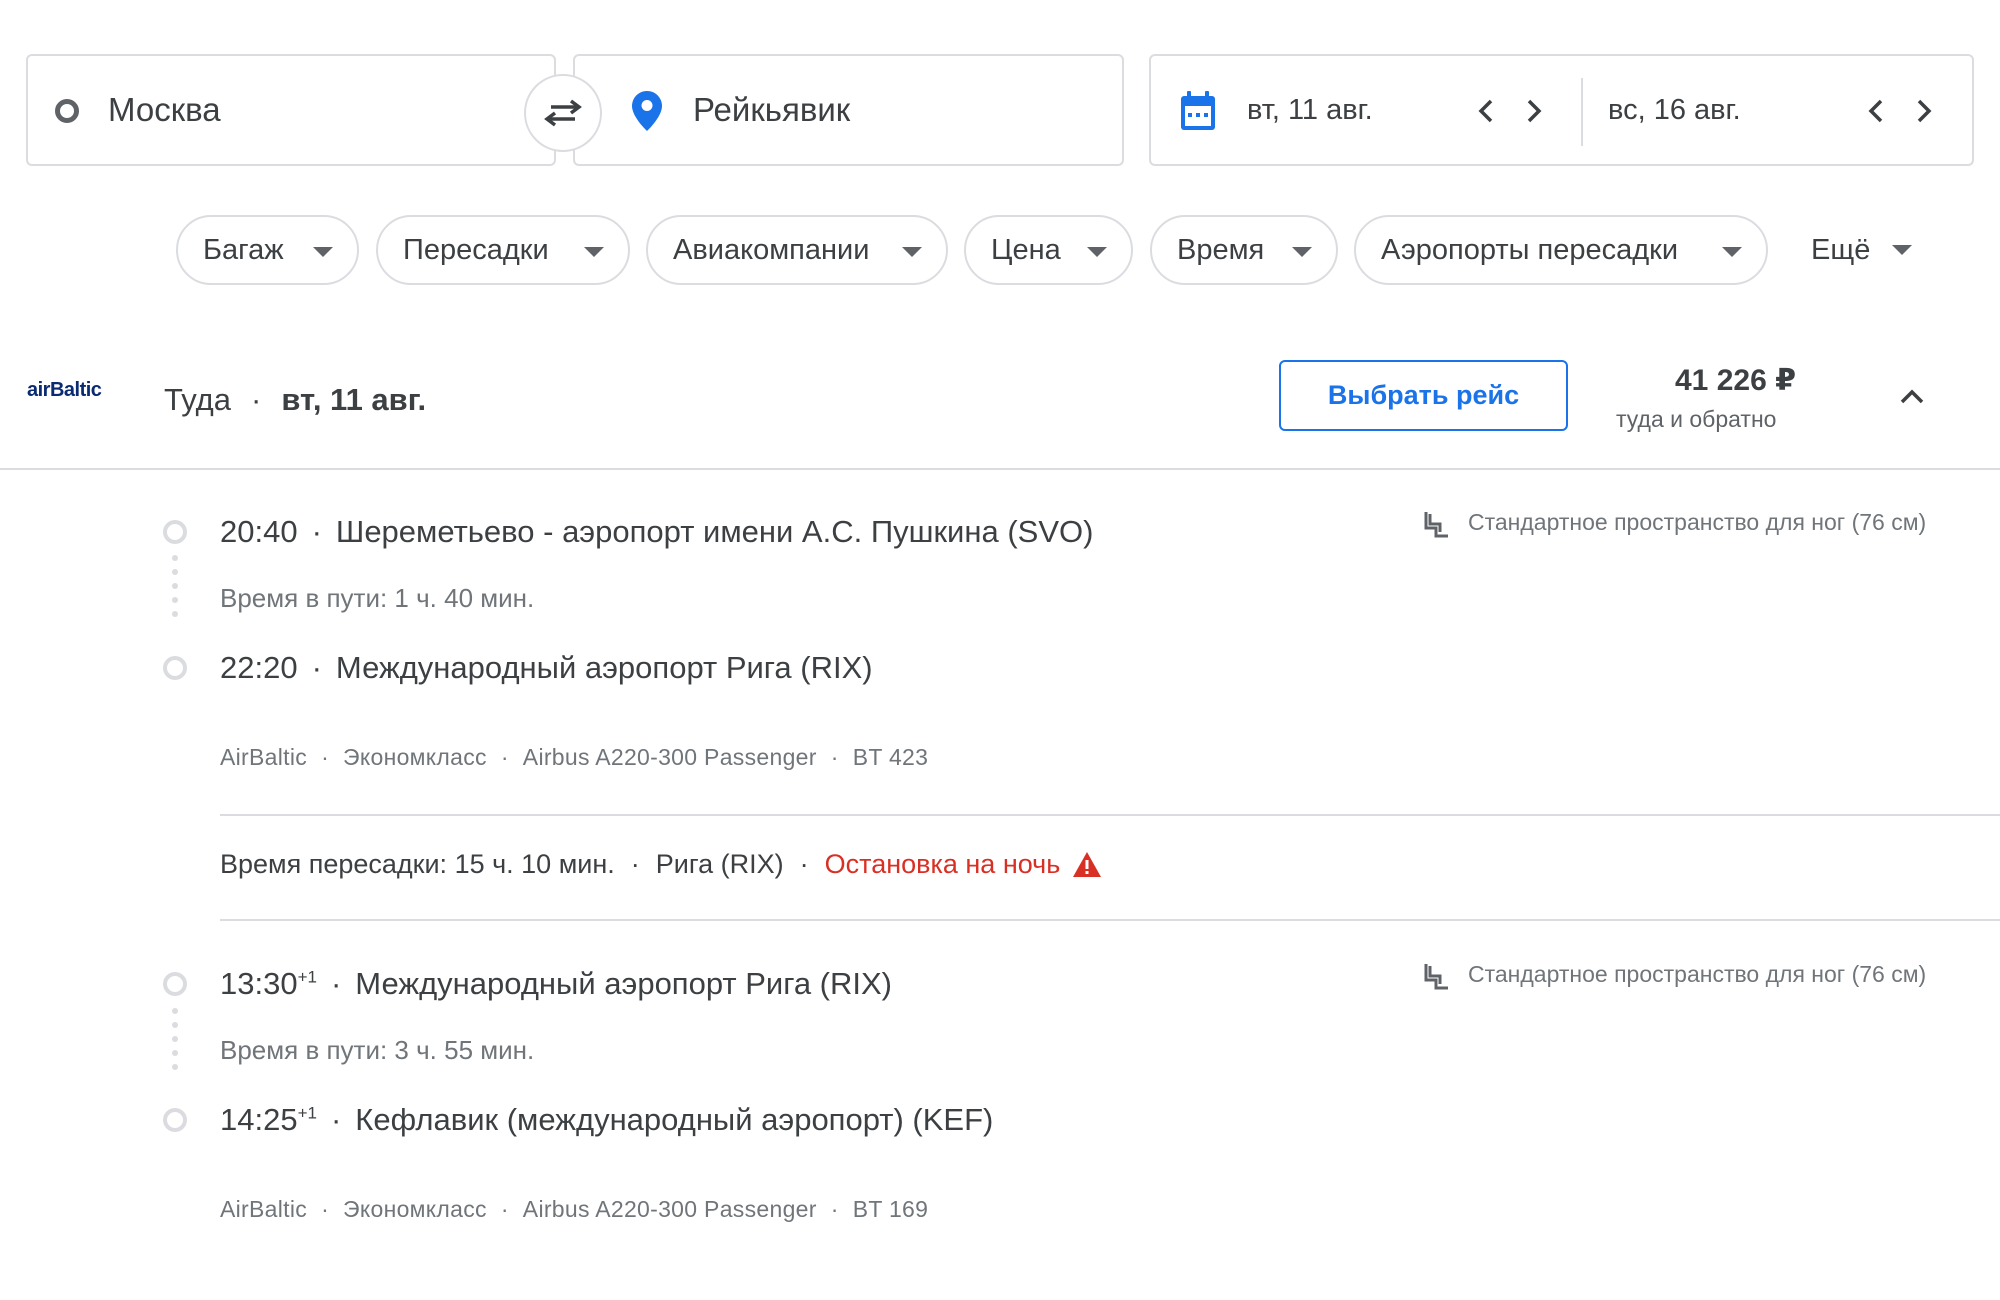 The width and height of the screenshot is (2000, 1300). Describe the element at coordinates (890, 757) in the screenshot. I see `detail-flight-number: BT 423` at that location.